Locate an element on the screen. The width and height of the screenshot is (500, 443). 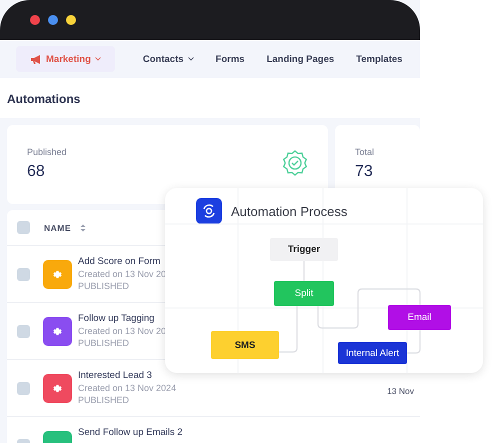
nav-item: Templates is located at coordinates (379, 59).